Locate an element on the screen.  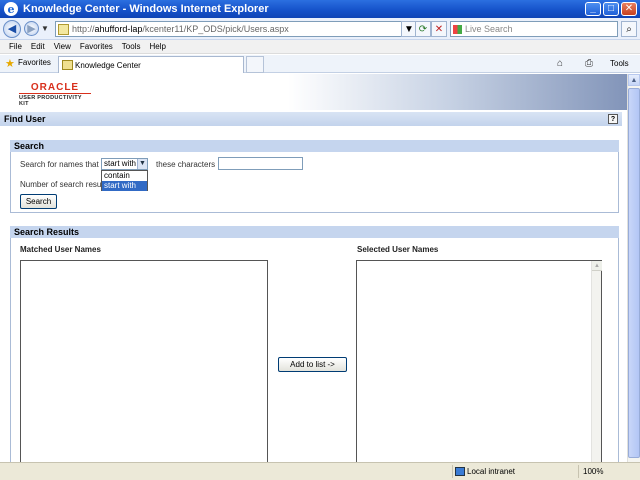
ie-logo-icon: e is located at coordinates (11, 9).